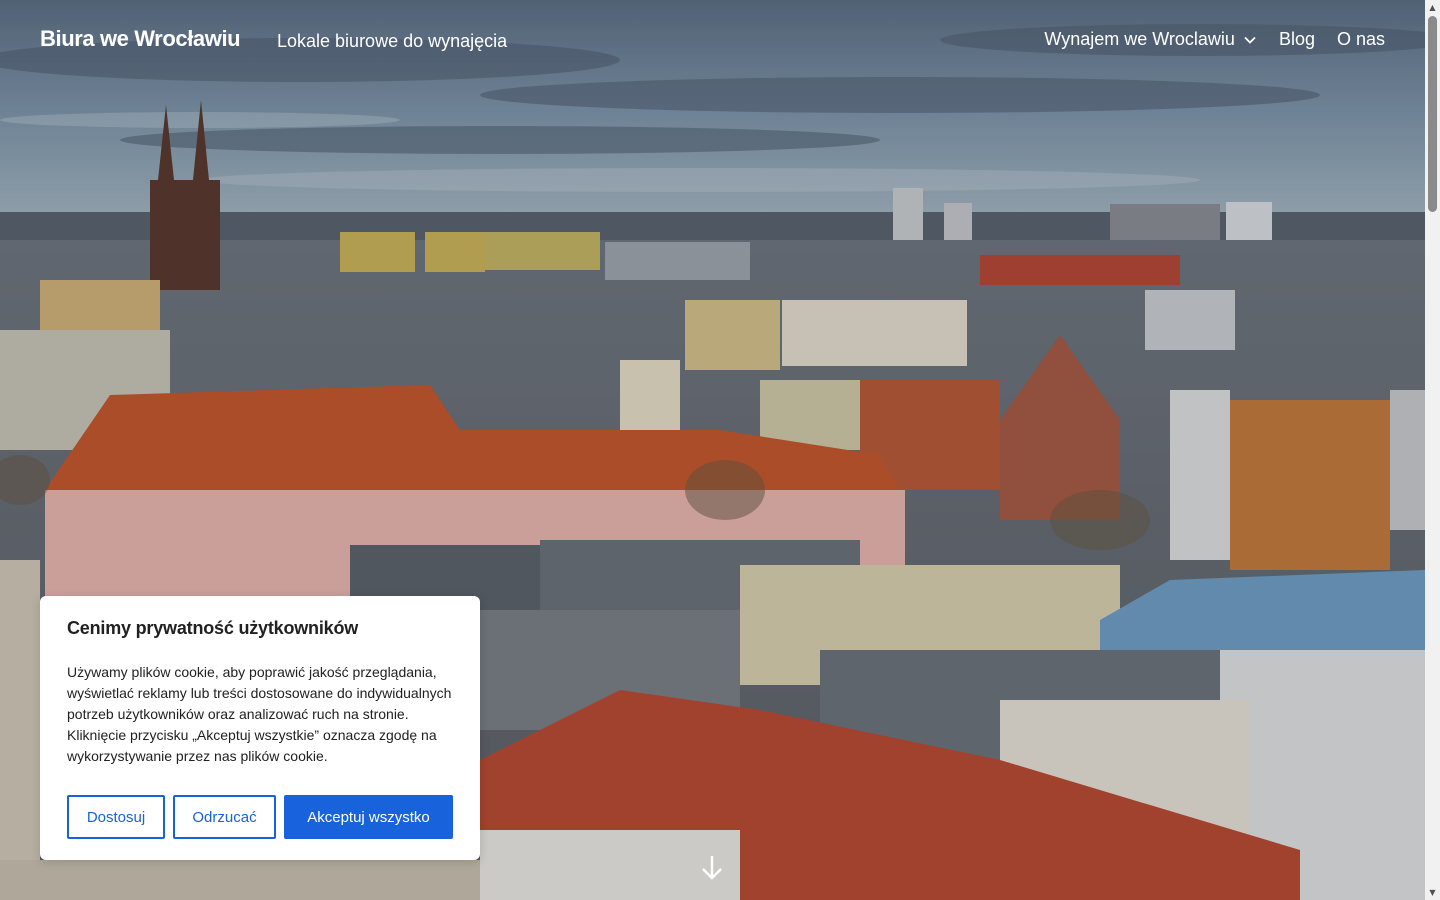 The height and width of the screenshot is (900, 1440). I want to click on scroll-down-button, so click(712, 868).